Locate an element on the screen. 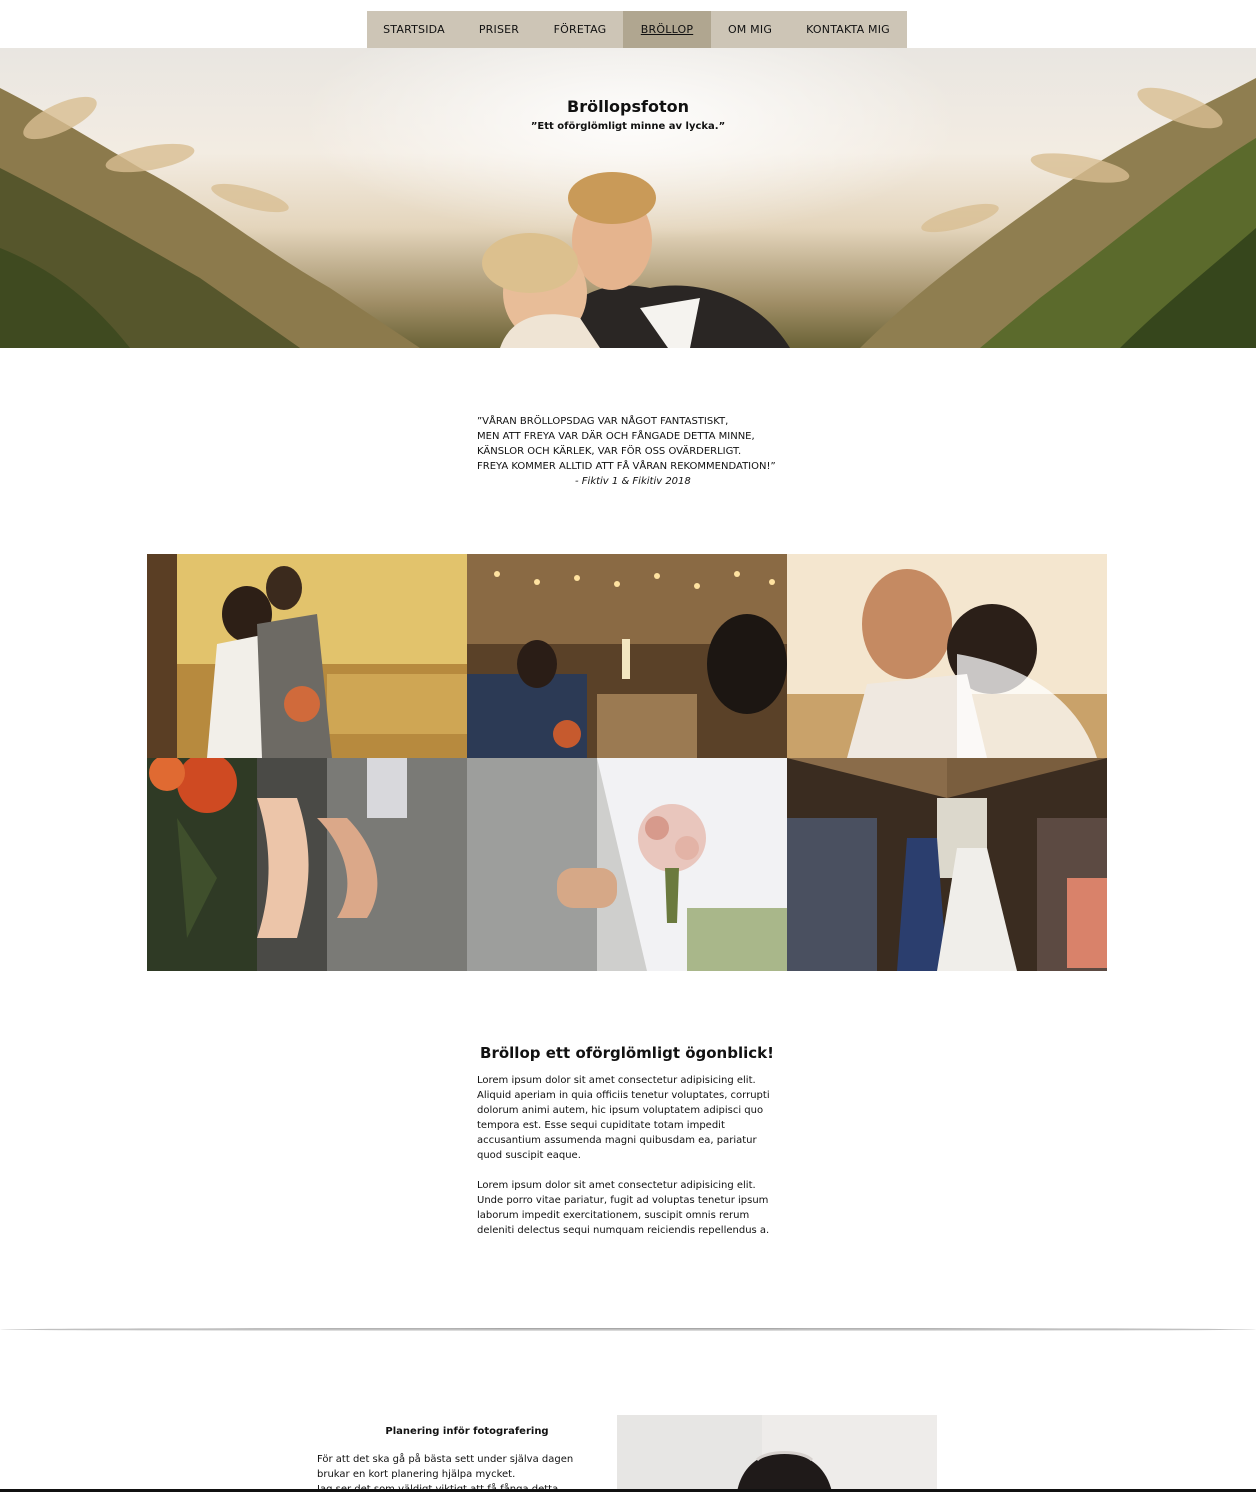  gallery-photo-bouquet is located at coordinates (627, 864).